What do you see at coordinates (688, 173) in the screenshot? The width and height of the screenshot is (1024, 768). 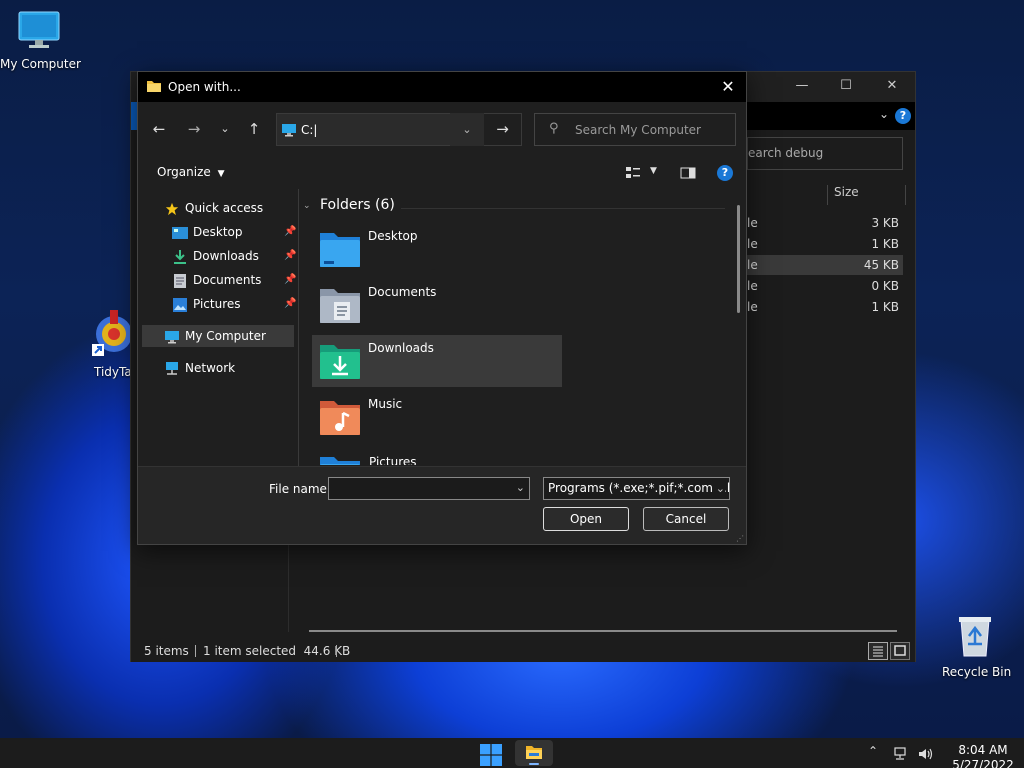 I see `preview-pane-icon` at bounding box center [688, 173].